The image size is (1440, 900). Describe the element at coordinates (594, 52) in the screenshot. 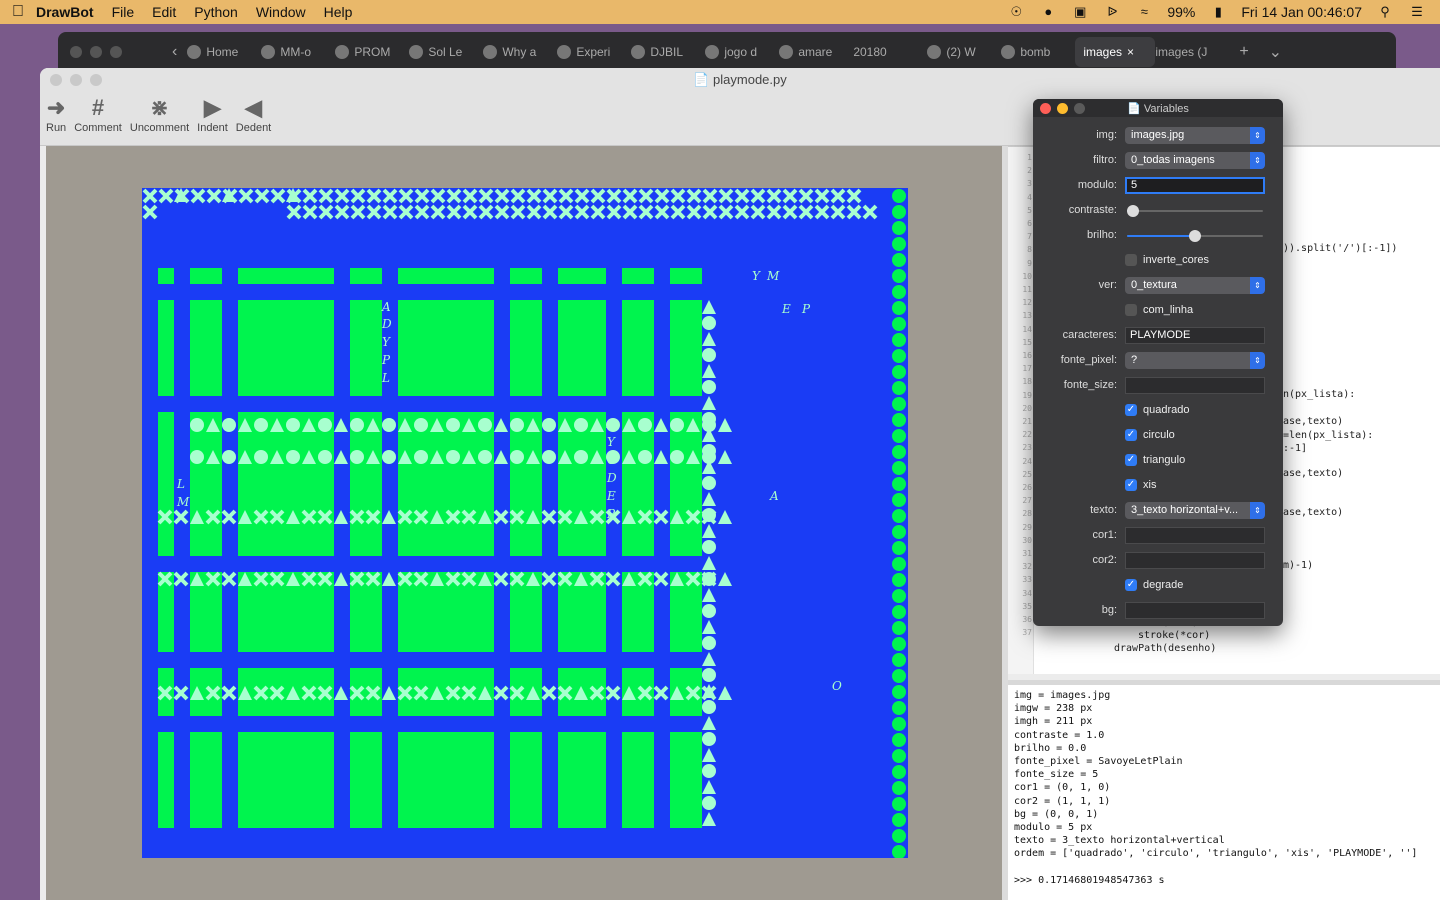

I see `browser-tab: Experi` at that location.